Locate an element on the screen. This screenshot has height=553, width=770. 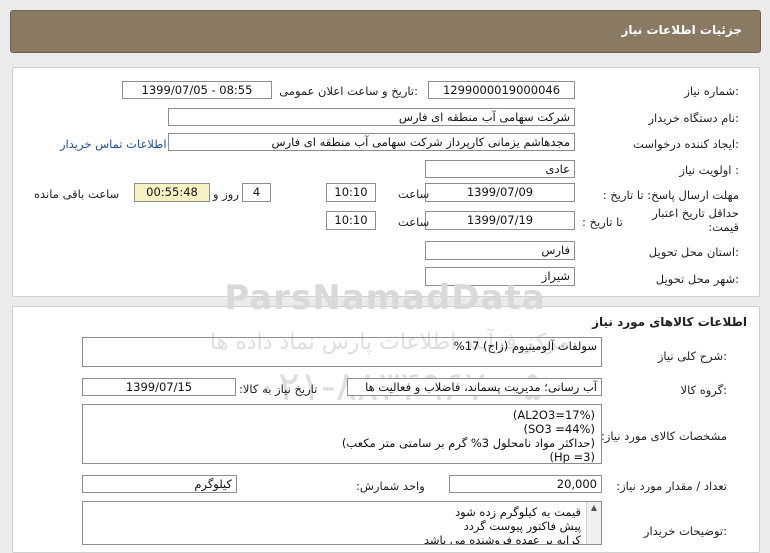
quantity-label: تعداد / مقدار مورد نیاز: is located at coordinates (671, 486).